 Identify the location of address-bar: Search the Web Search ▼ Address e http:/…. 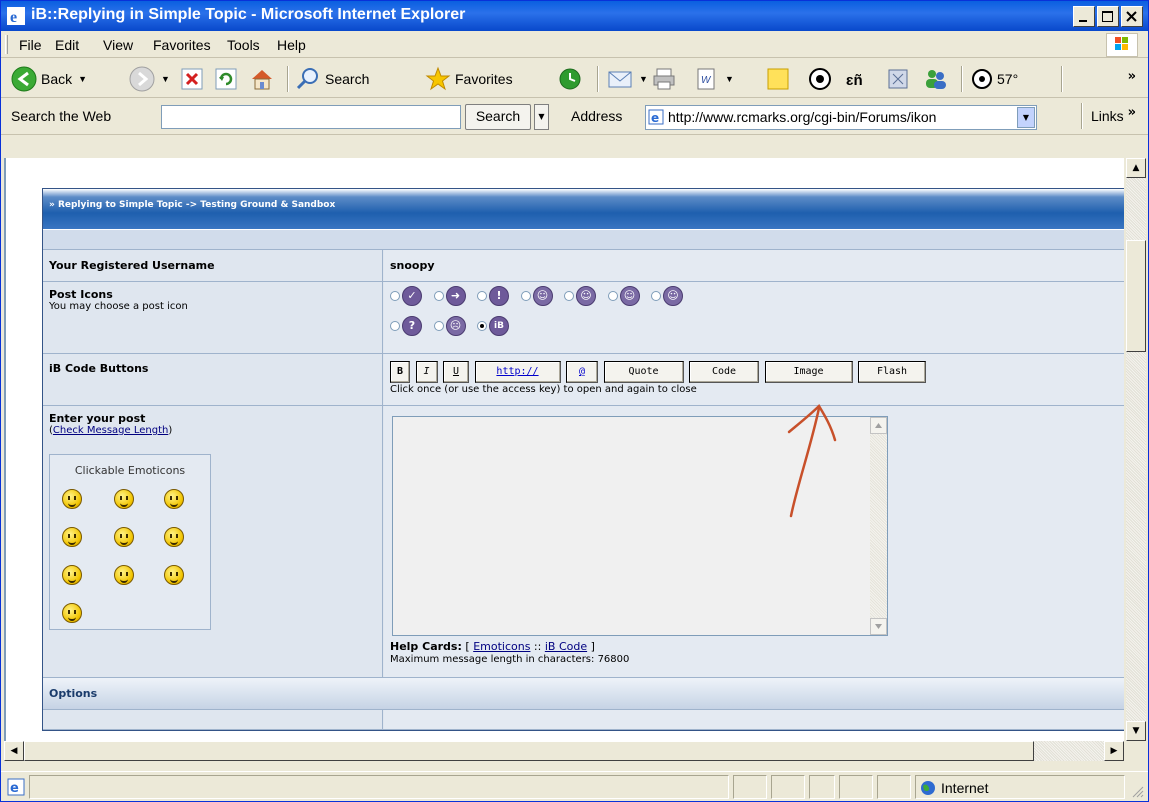
(574, 117).